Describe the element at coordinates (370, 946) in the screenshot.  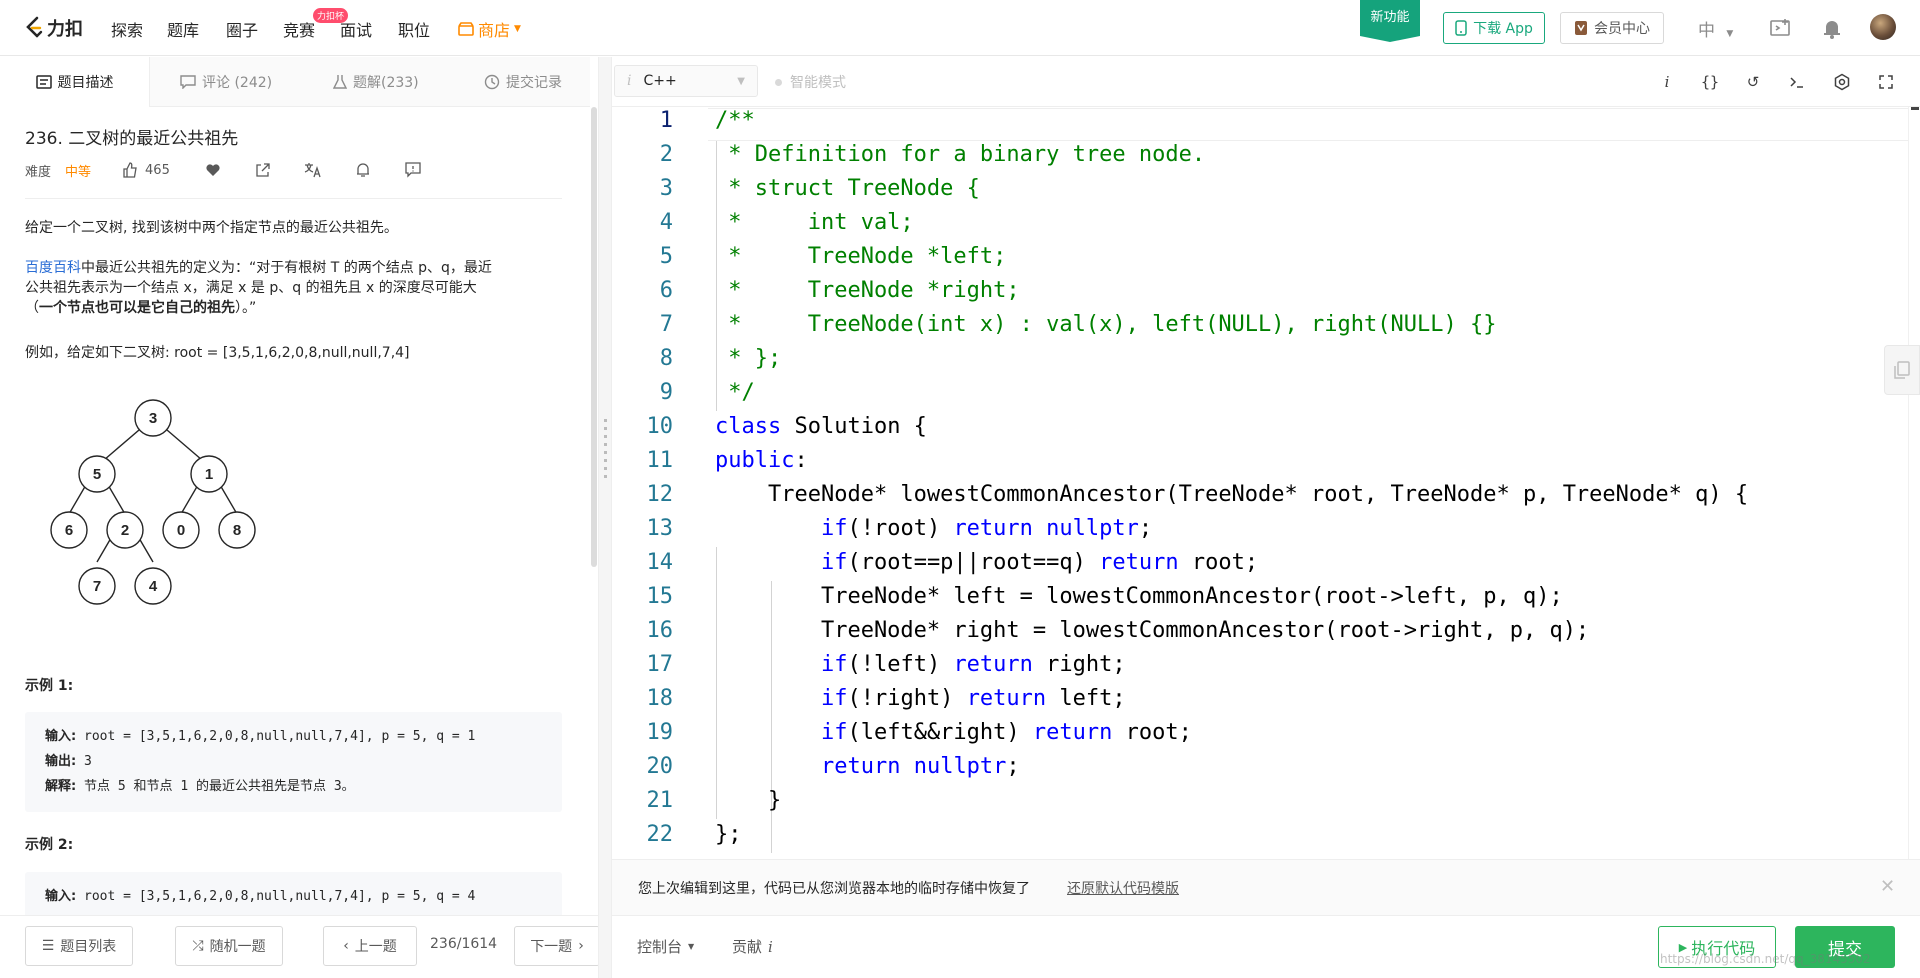
I see `prev-problem-button: ‹ 上一题` at that location.